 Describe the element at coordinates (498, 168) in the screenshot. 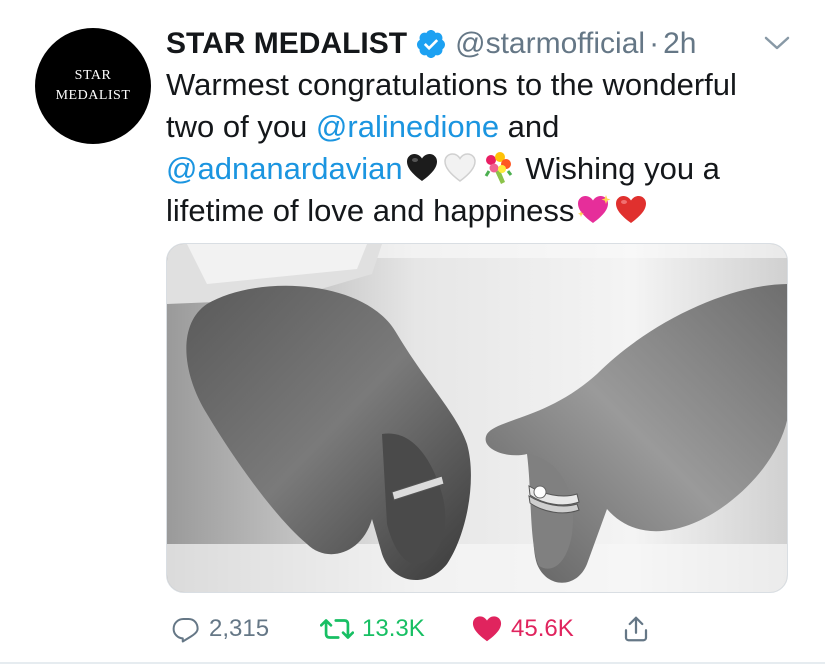

I see `bouquet-emoji` at that location.